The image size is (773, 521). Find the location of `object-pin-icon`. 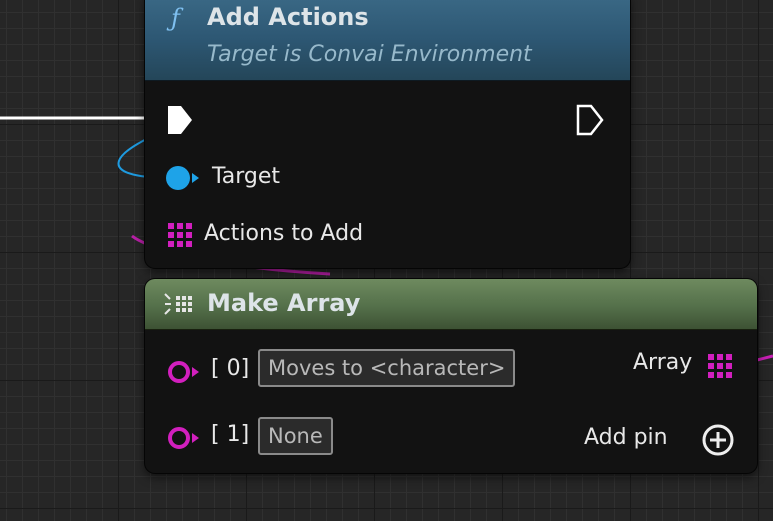

object-pin-icon is located at coordinates (183, 178).